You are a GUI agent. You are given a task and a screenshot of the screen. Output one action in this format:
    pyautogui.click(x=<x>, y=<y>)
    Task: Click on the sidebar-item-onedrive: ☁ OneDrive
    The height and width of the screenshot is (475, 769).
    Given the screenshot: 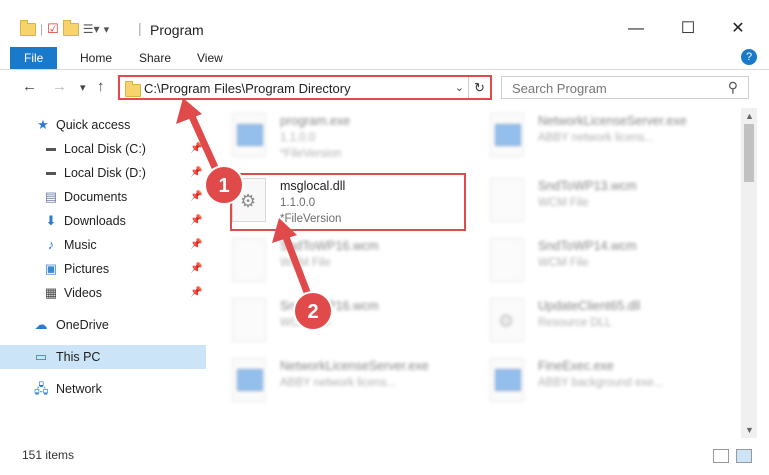 What is the action you would take?
    pyautogui.click(x=103, y=325)
    